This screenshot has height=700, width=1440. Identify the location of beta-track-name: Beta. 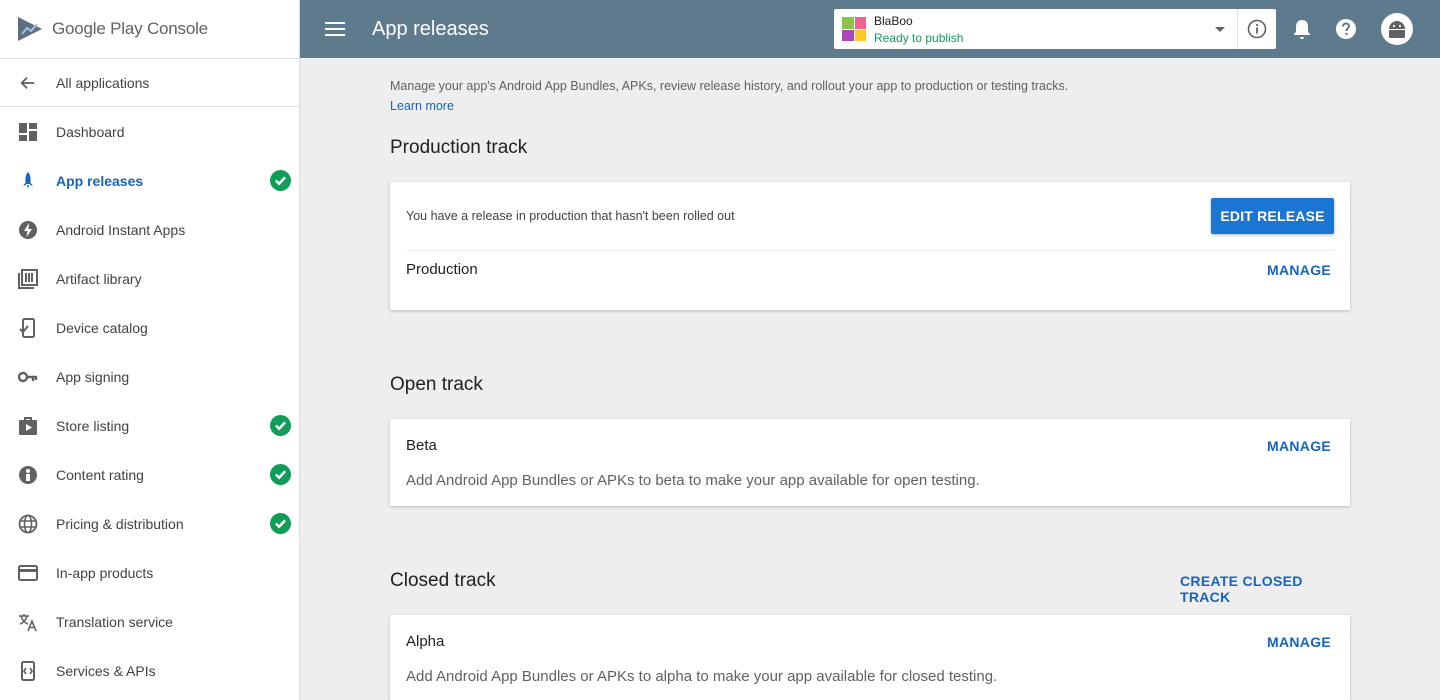
(421, 445).